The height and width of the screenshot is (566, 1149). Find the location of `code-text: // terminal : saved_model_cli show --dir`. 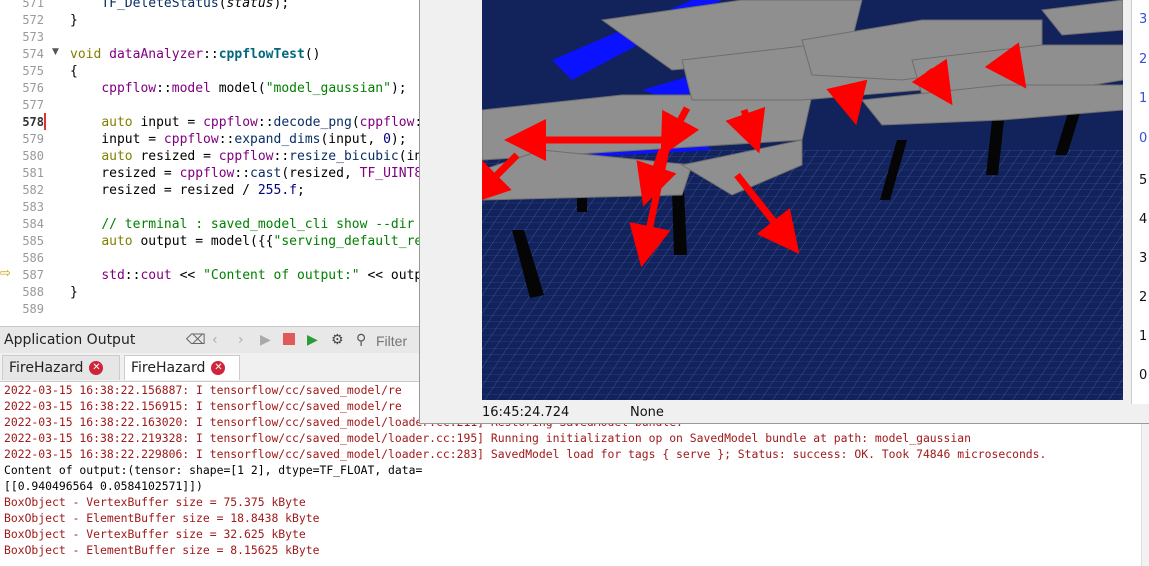

code-text: // terminal : saved_model_cli show --dir is located at coordinates (258, 224).